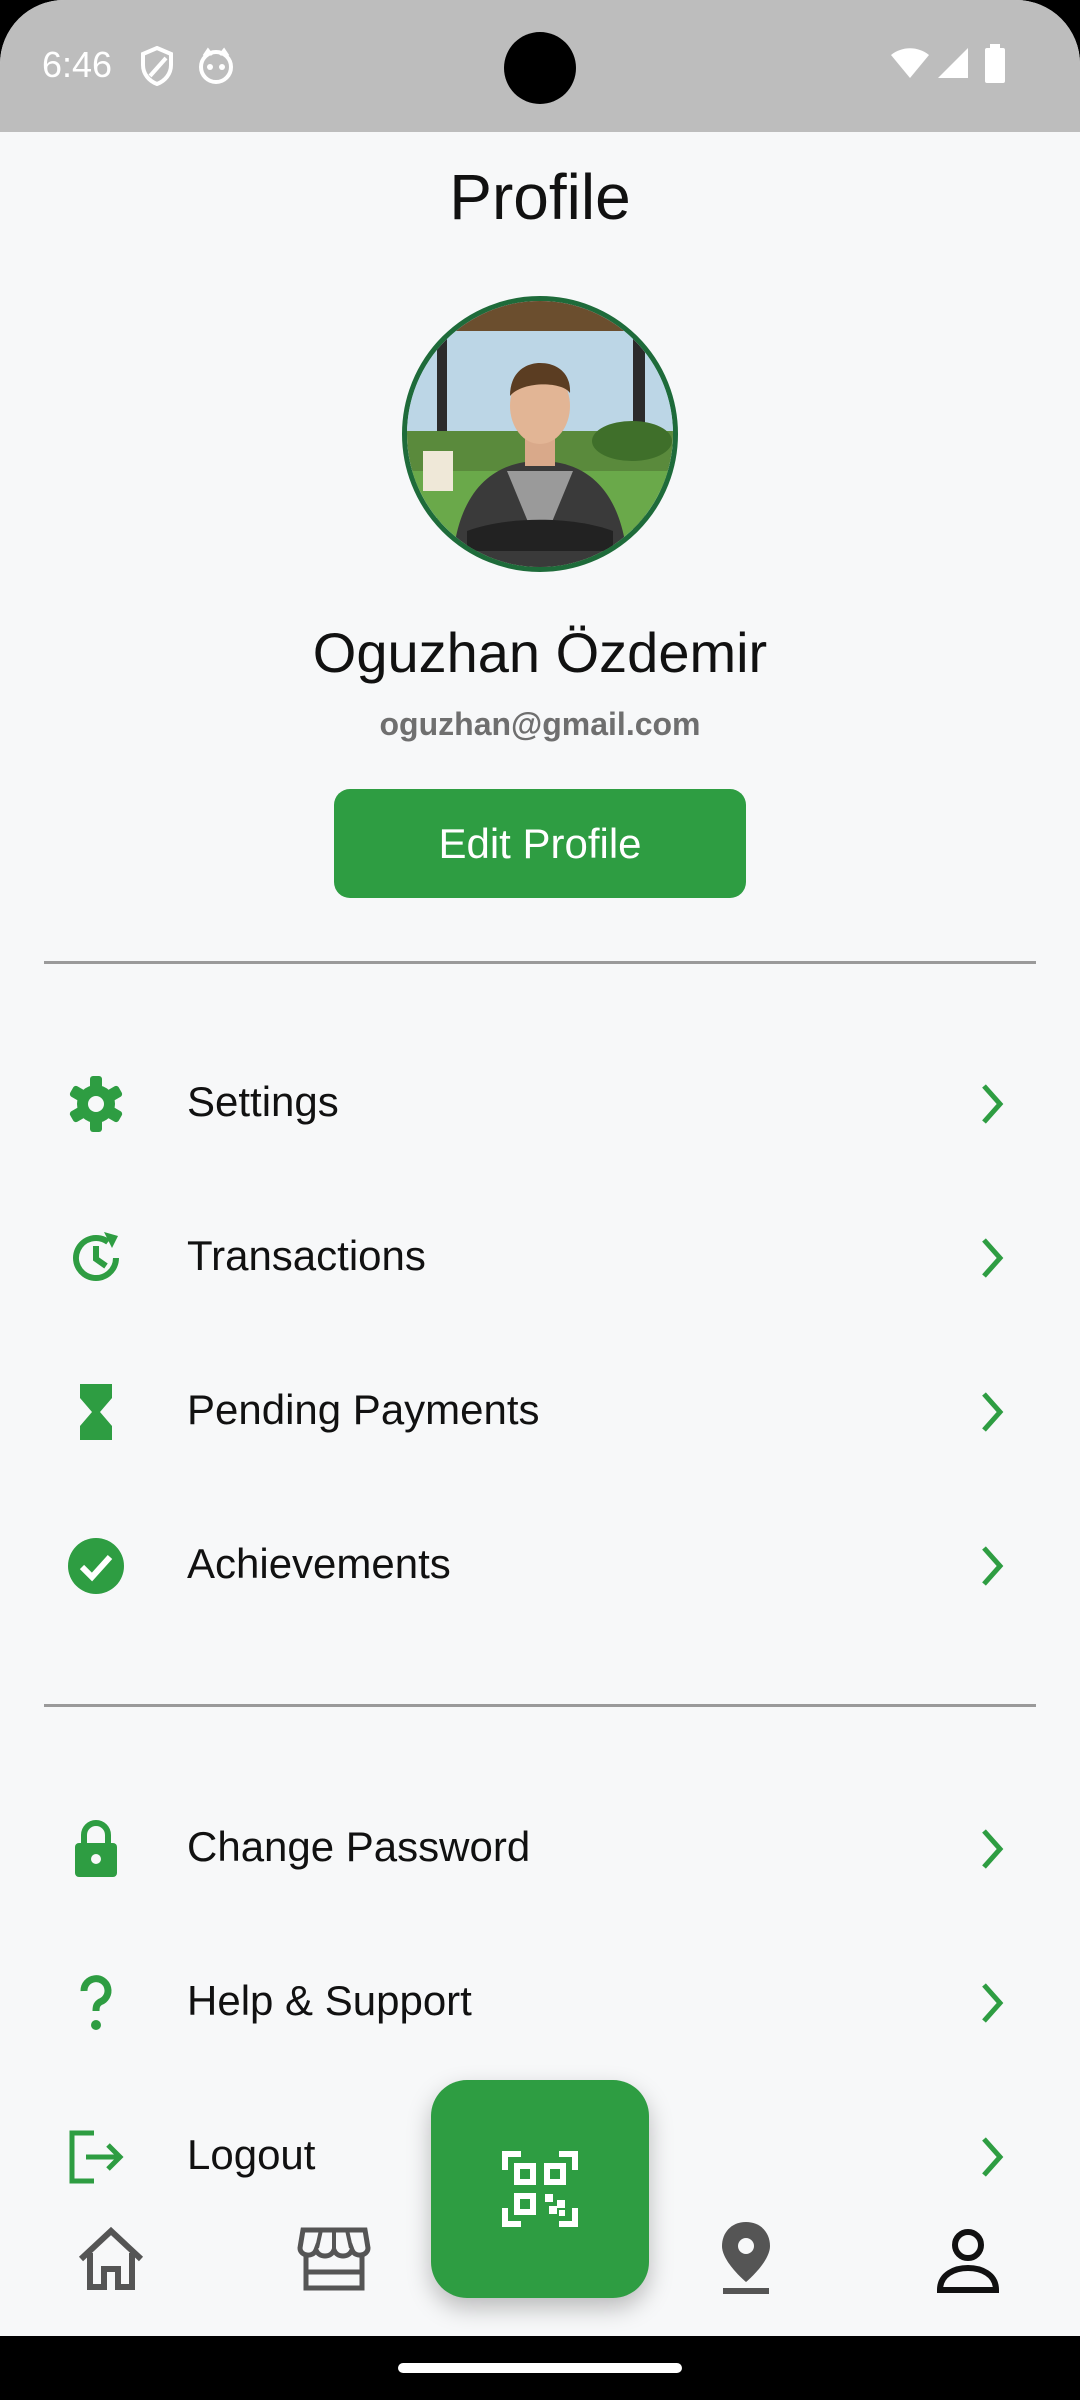  I want to click on wifi-icon, so click(910, 63).